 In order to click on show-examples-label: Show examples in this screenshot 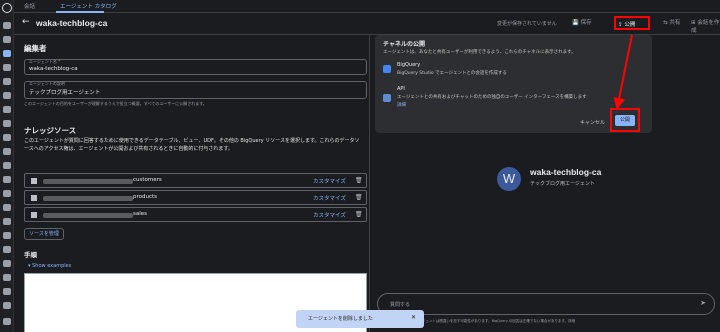, I will do `click(52, 266)`.